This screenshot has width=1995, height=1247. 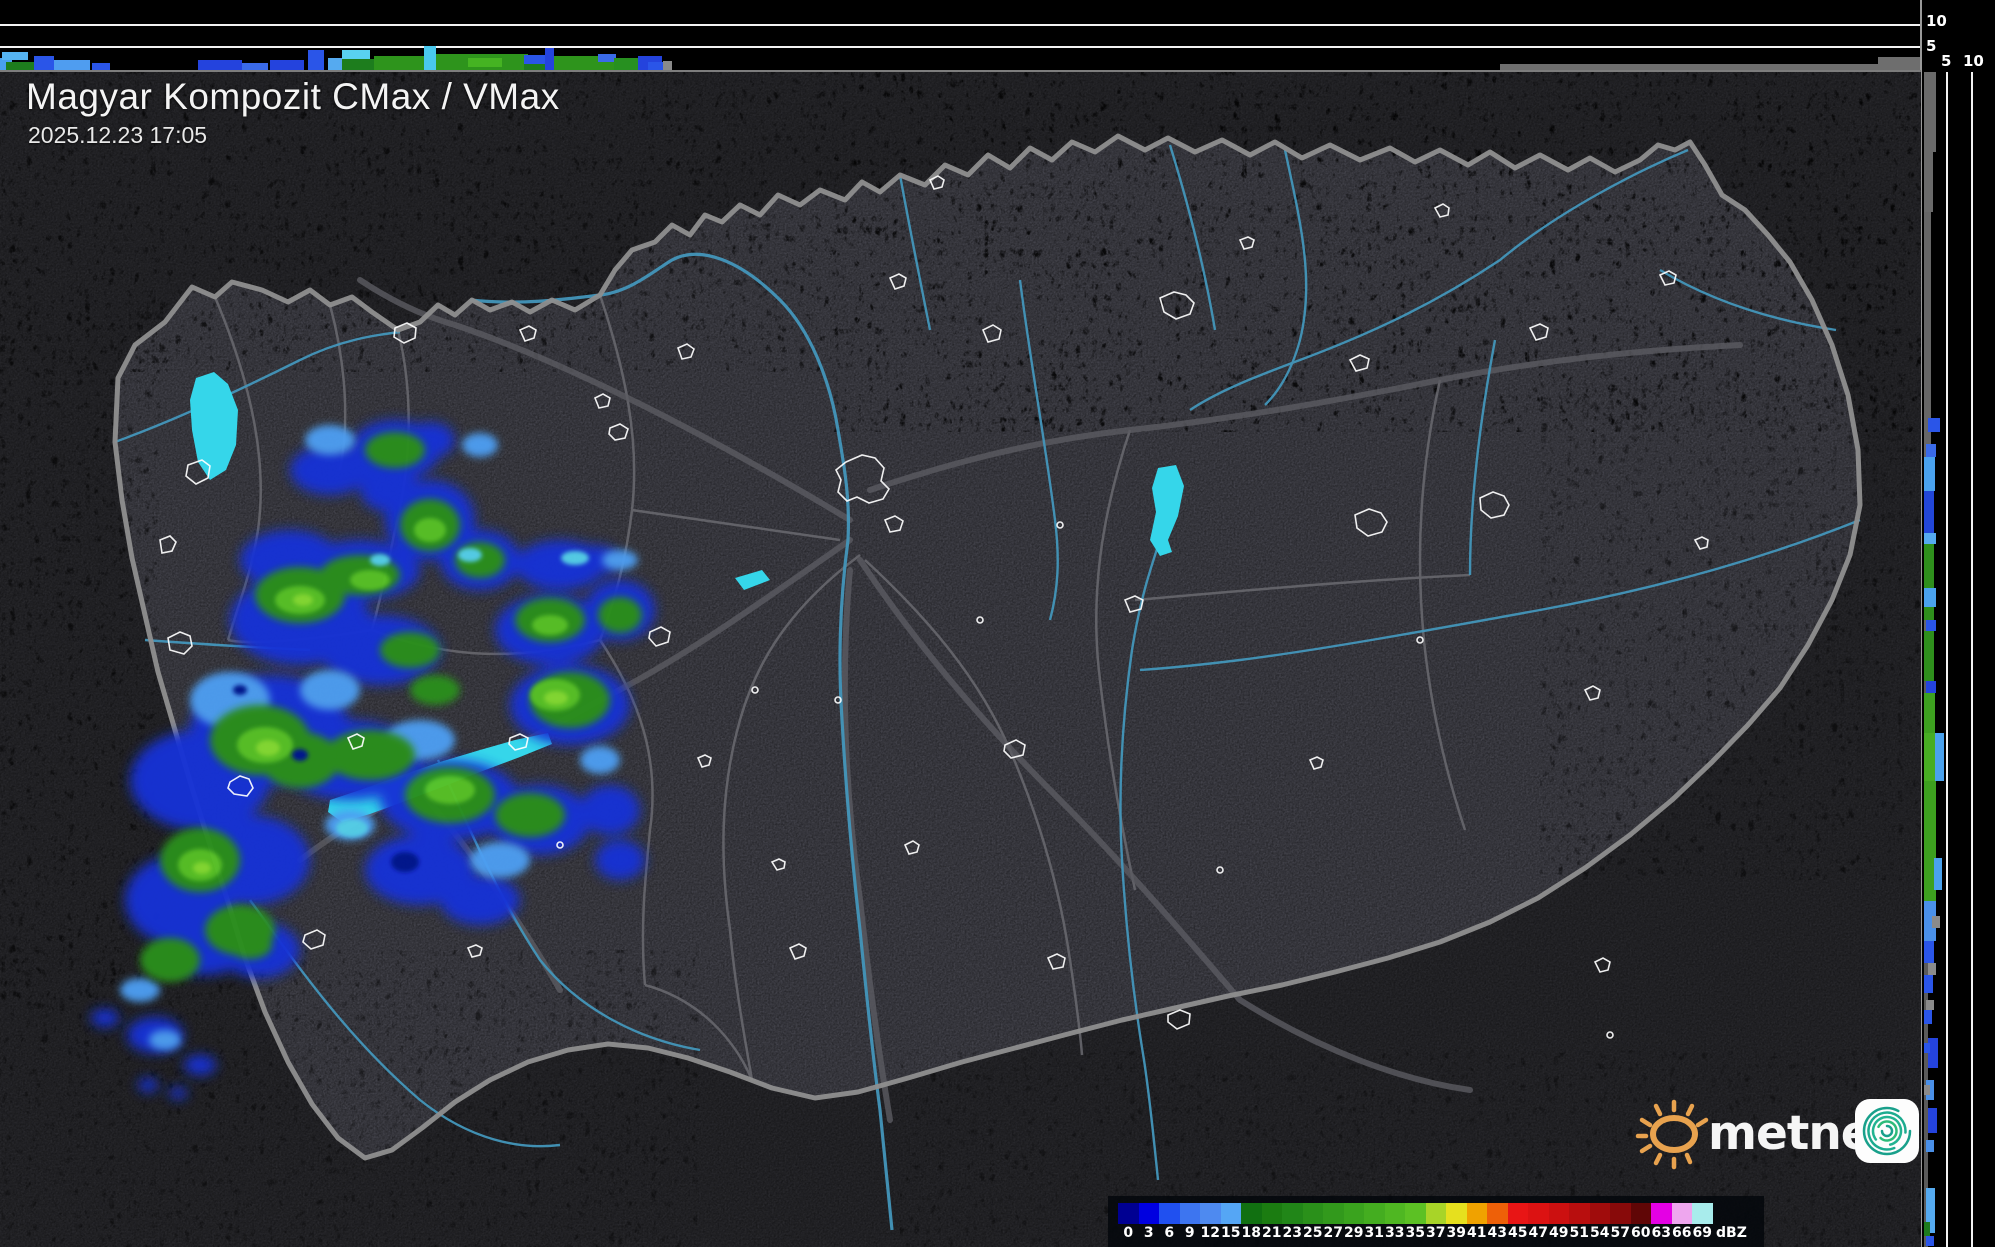 What do you see at coordinates (1579, 1233) in the screenshot?
I see `dbz-tick-51: 51` at bounding box center [1579, 1233].